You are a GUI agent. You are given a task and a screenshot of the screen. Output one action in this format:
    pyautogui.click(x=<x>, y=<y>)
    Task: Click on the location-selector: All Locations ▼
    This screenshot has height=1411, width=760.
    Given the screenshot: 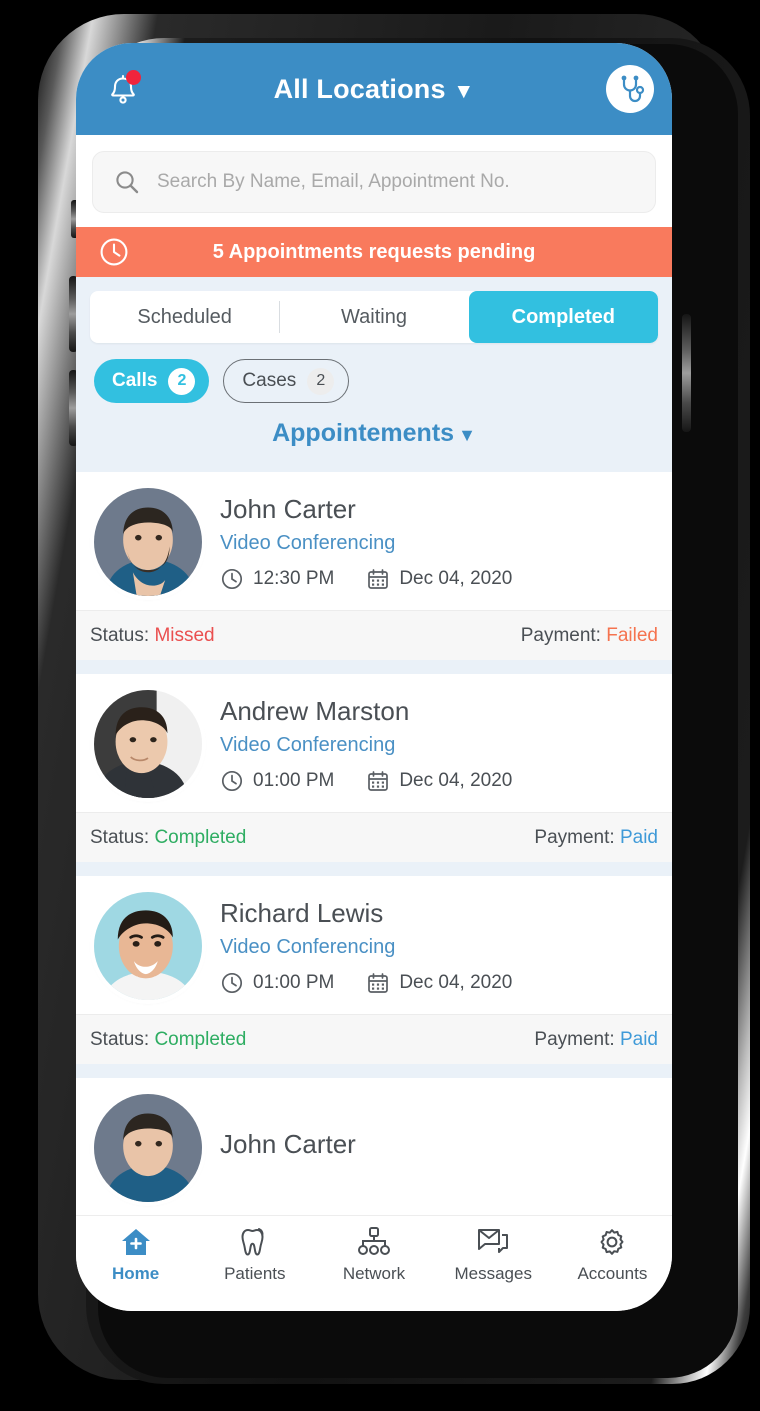 What is the action you would take?
    pyautogui.click(x=374, y=89)
    